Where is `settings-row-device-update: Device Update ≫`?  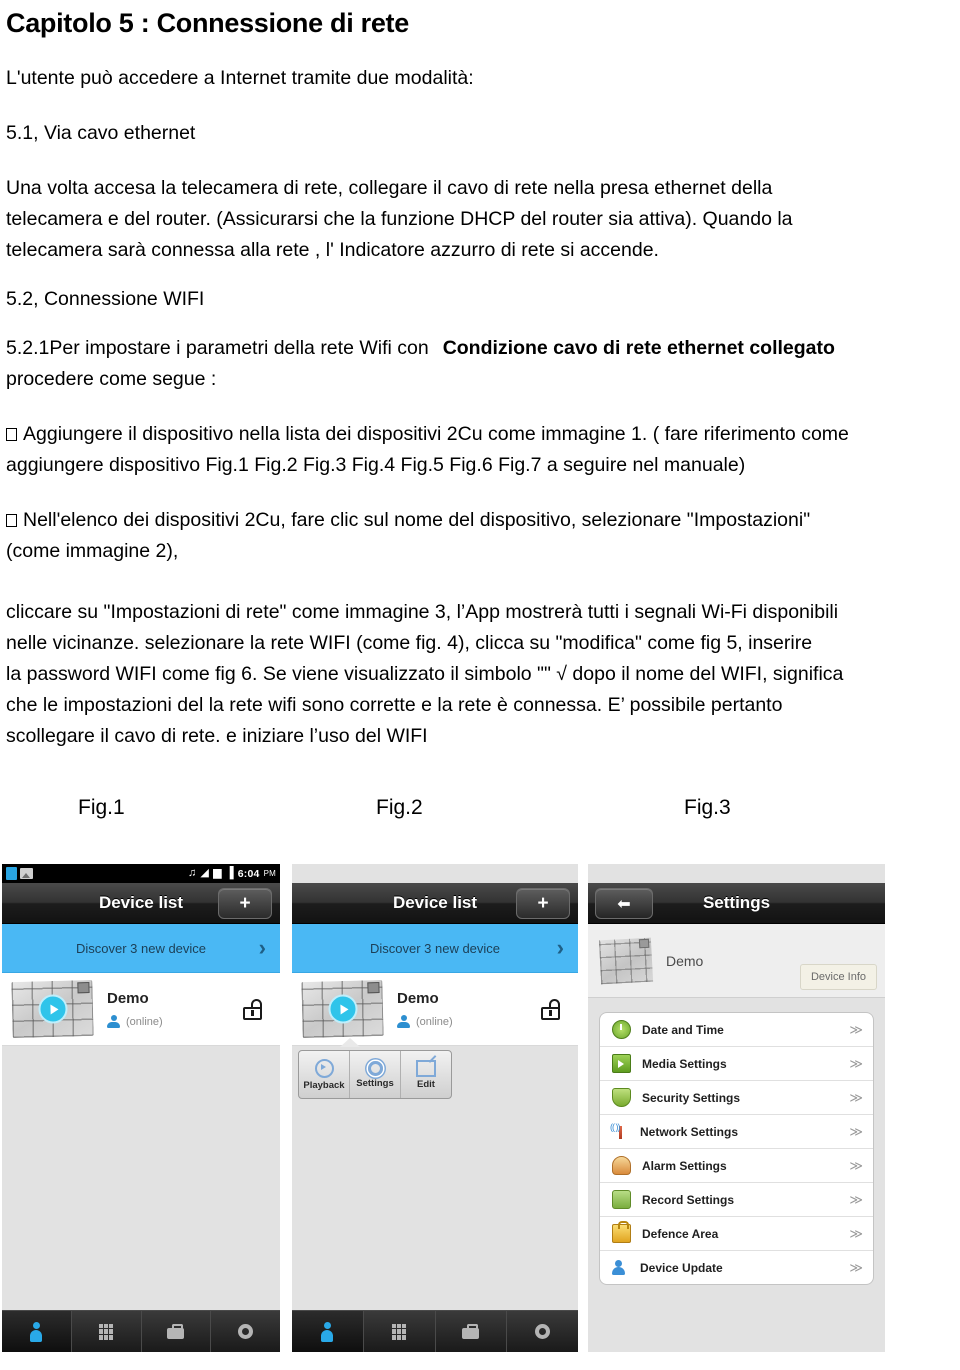 settings-row-device-update: Device Update ≫ is located at coordinates (736, 1267).